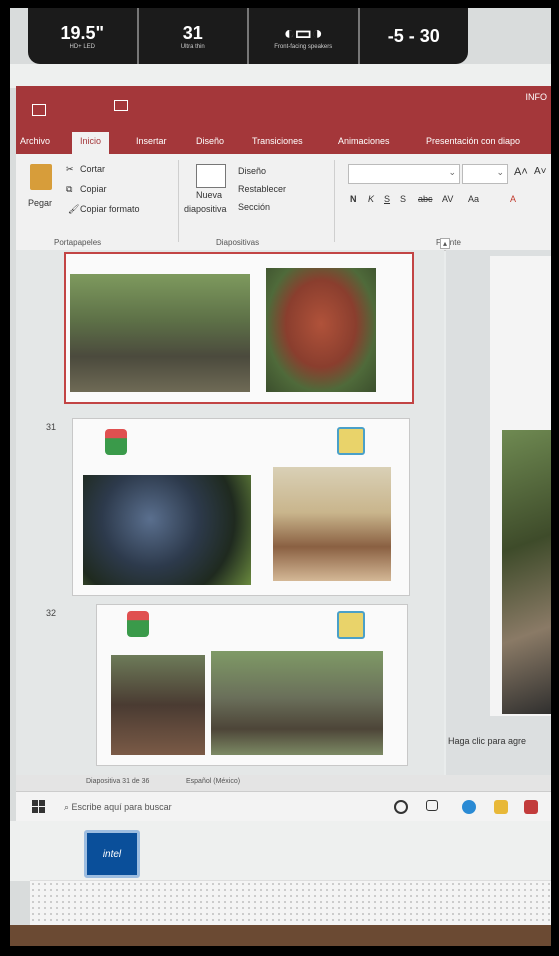 The image size is (559, 956). I want to click on section-button: Sección, so click(254, 207).